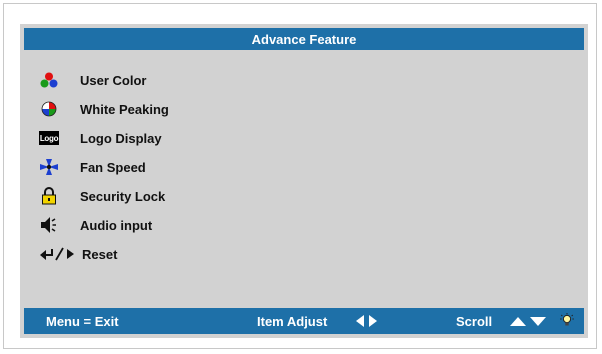  I want to click on audio-input-icon, so click(49, 225).